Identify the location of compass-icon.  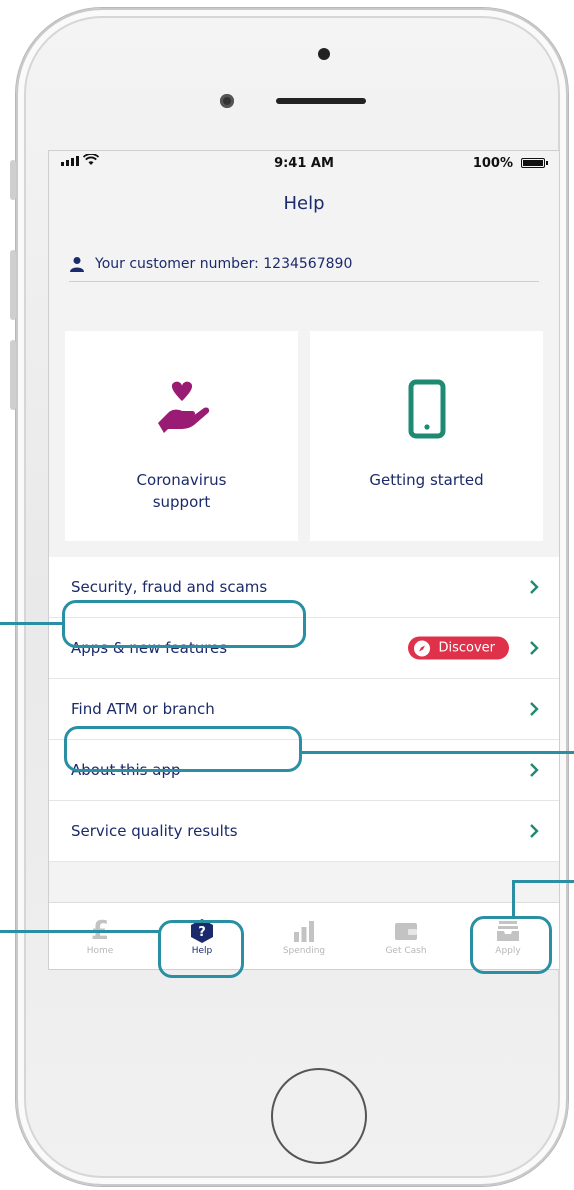
(422, 648).